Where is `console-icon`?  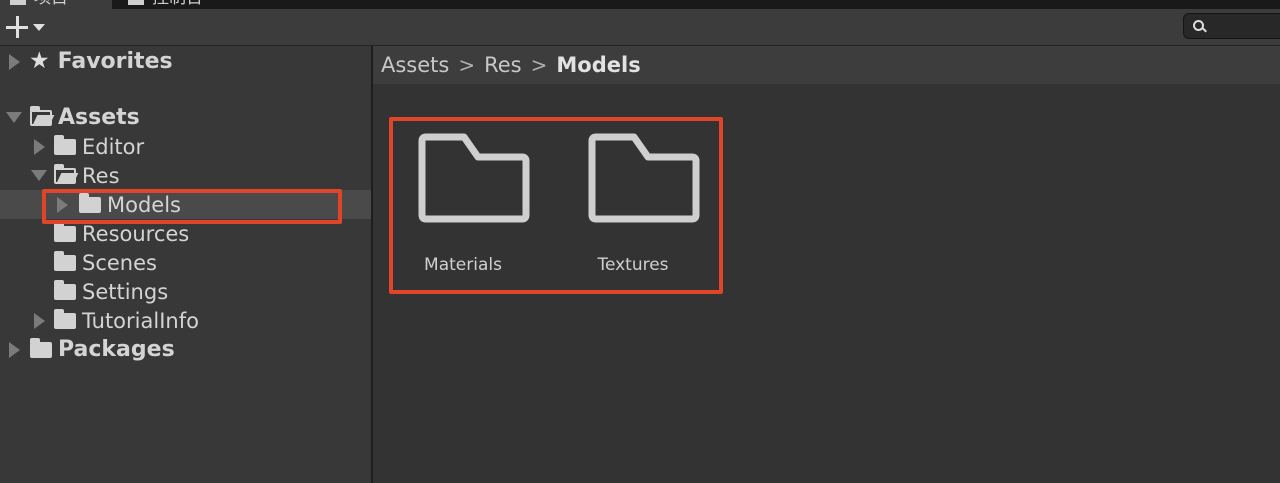
console-icon is located at coordinates (136, 2).